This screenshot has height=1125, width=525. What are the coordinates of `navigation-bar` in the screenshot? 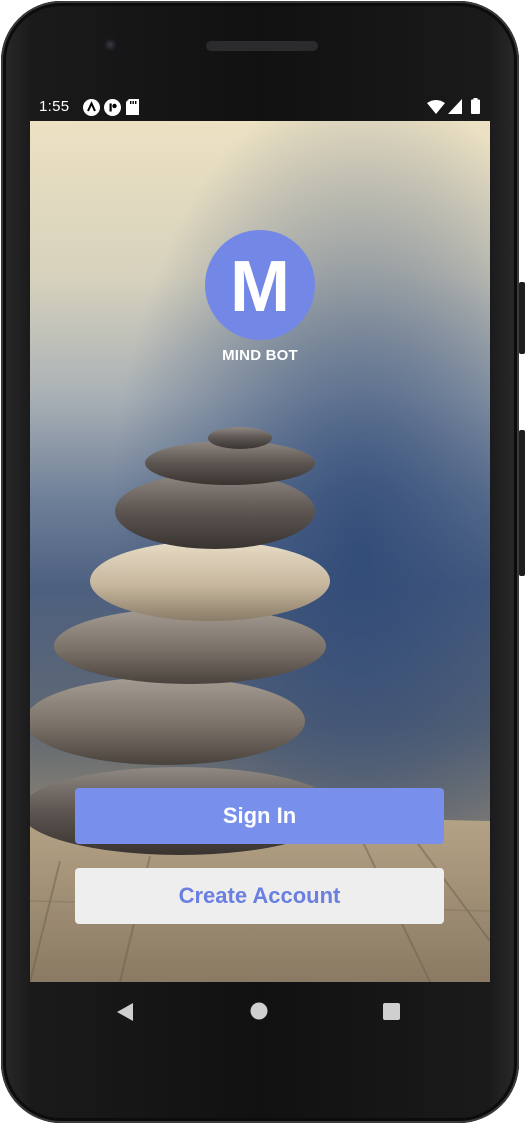 It's located at (260, 1012).